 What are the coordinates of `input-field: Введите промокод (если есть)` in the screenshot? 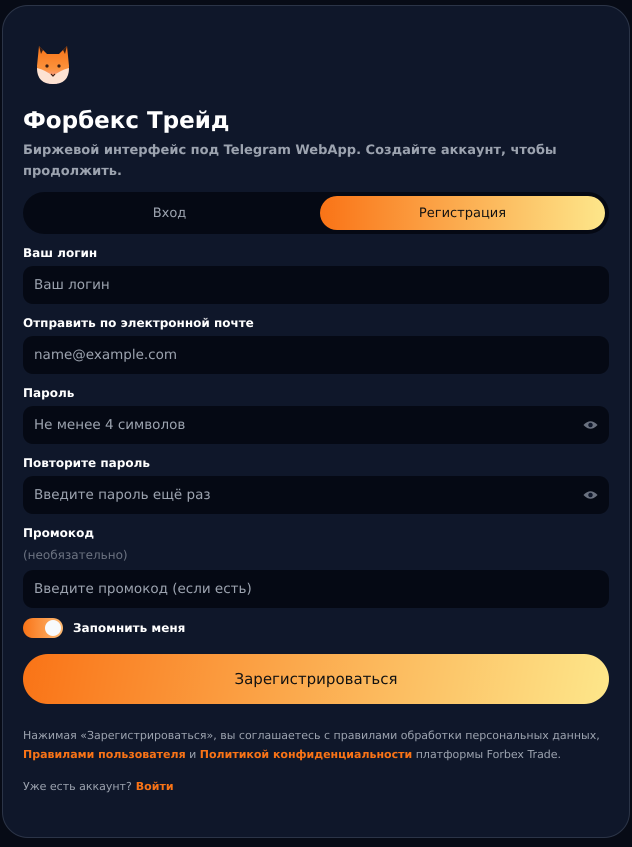 It's located at (316, 589).